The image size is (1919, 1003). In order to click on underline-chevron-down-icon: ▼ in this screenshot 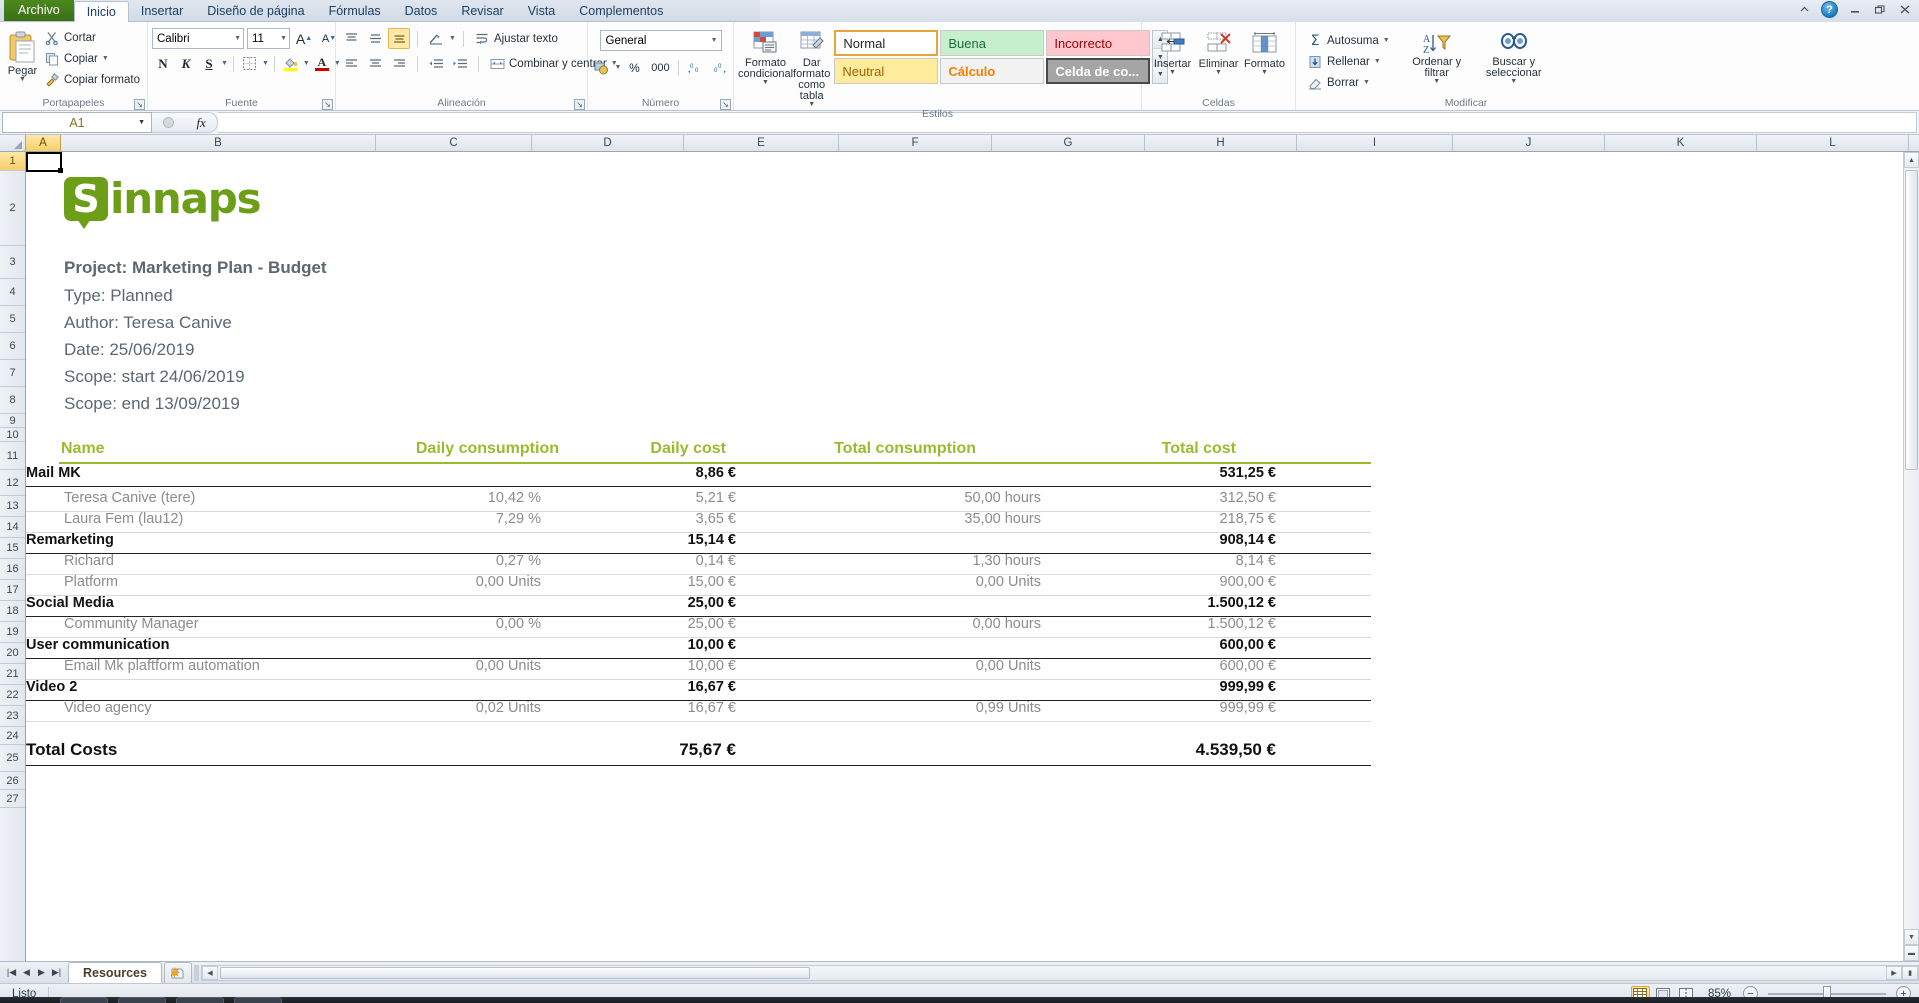, I will do `click(224, 63)`.